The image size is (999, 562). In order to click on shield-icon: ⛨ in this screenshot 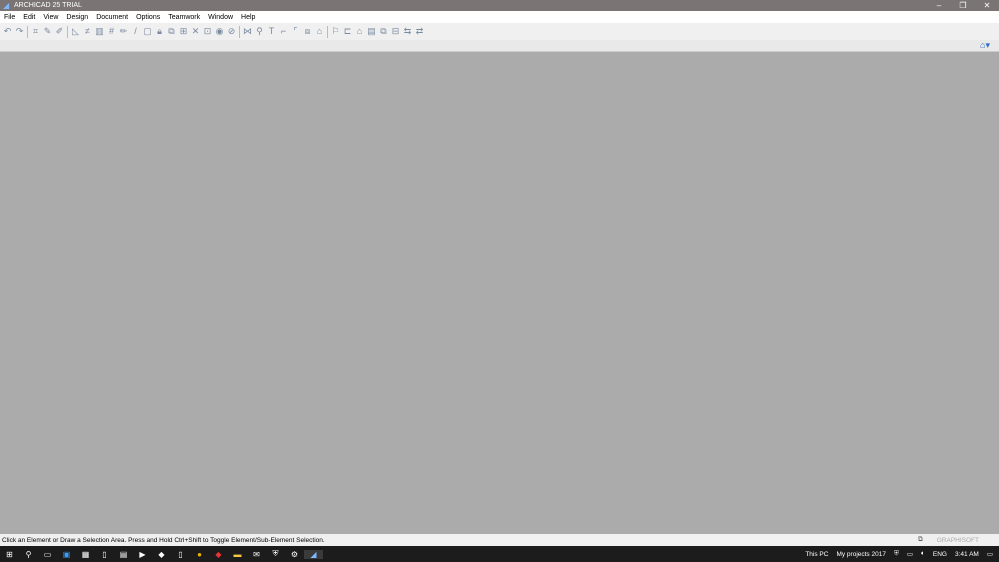, I will do `click(896, 554)`.